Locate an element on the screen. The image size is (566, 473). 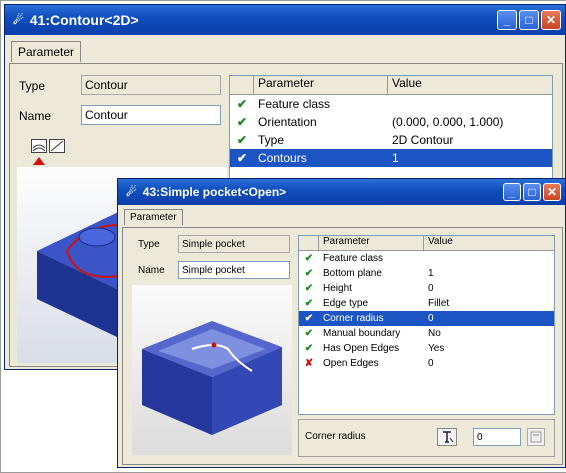
table-row: ✔ Has Open Edges Yes is located at coordinates (426, 348).